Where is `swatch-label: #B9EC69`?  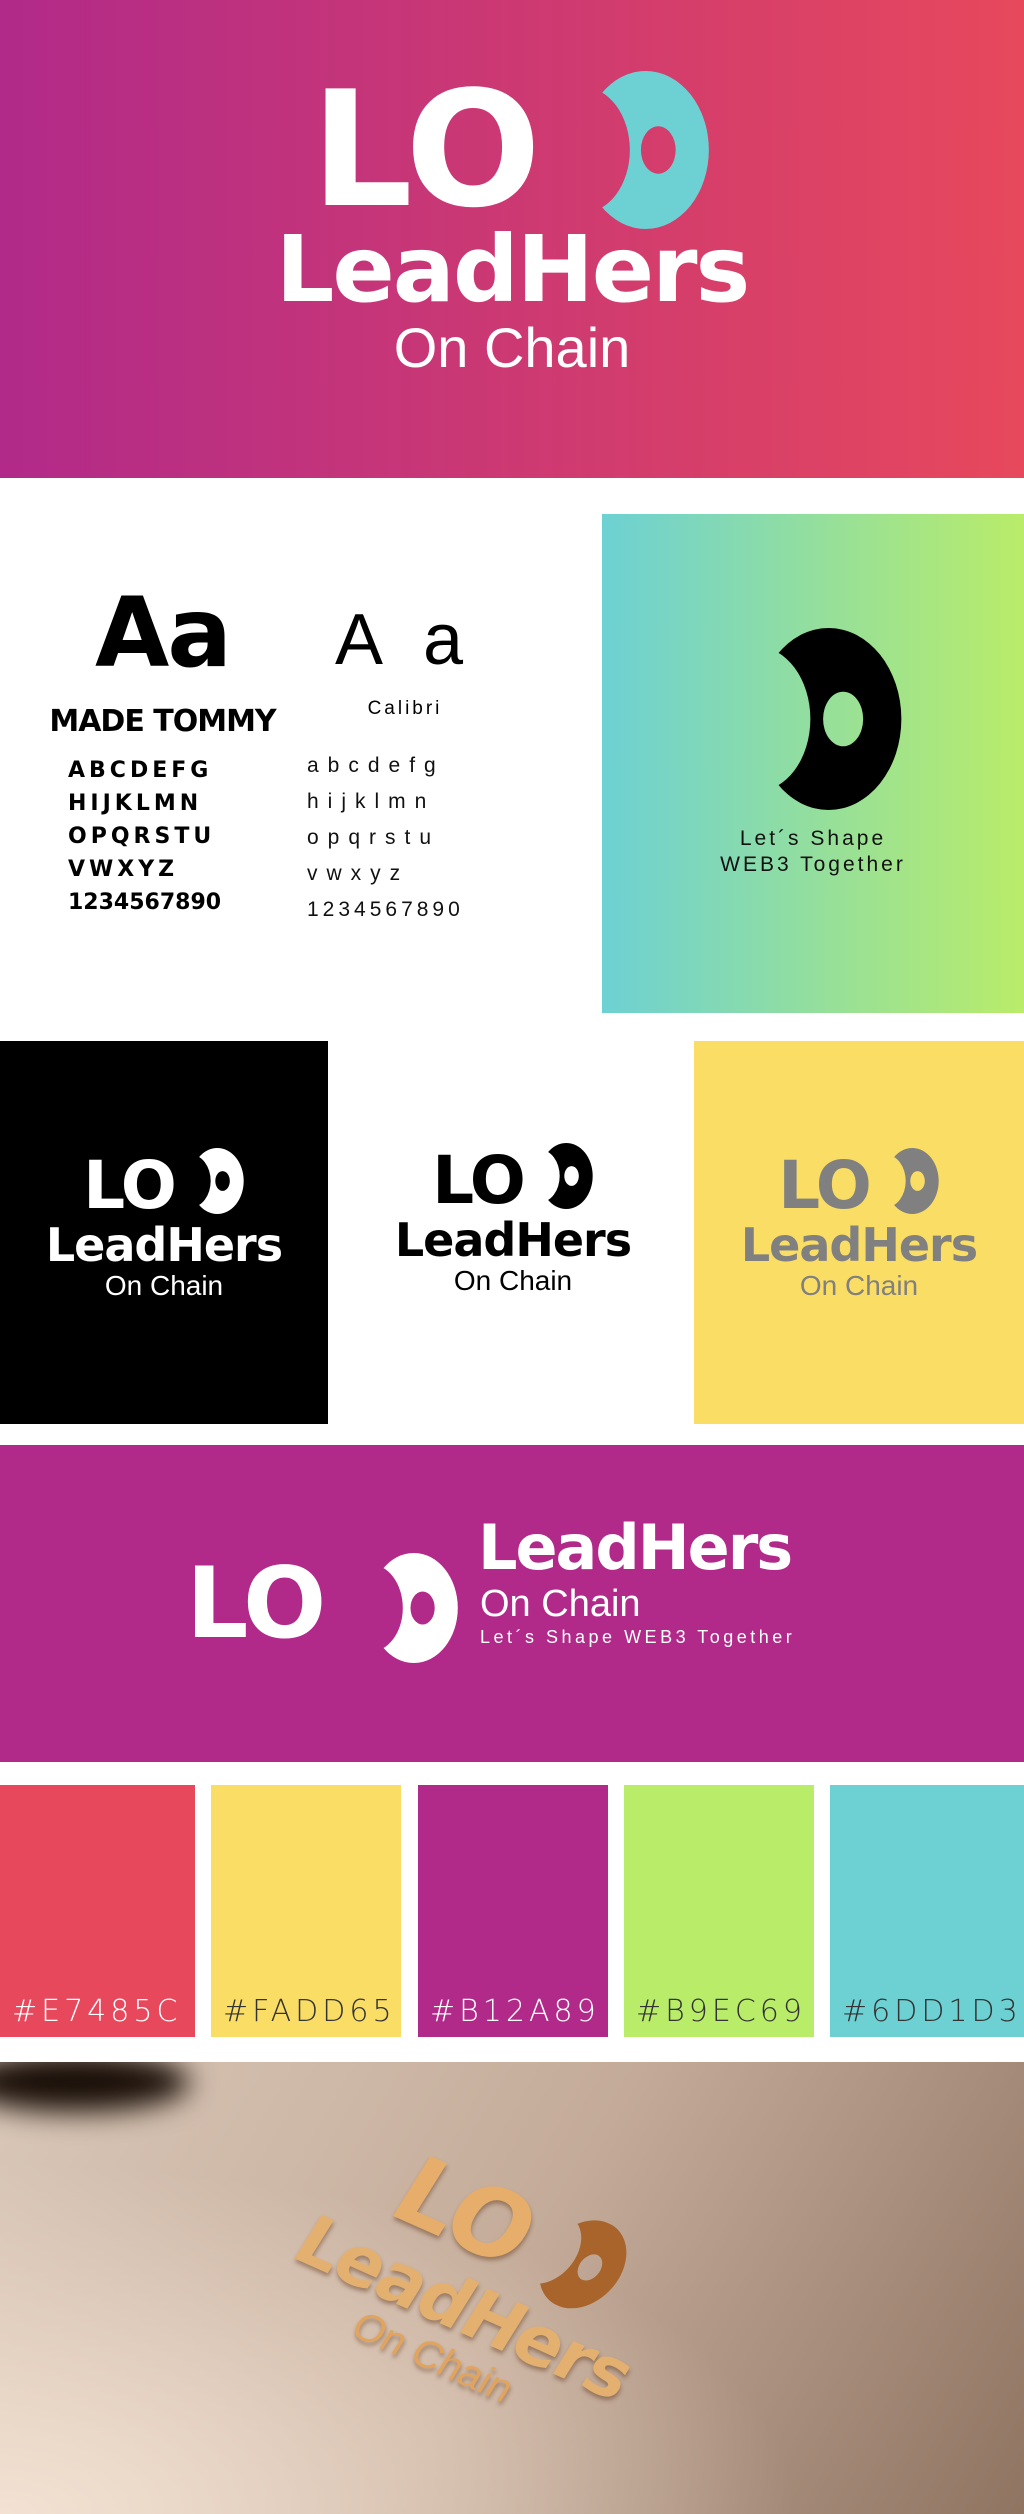 swatch-label: #B9EC69 is located at coordinates (721, 2011).